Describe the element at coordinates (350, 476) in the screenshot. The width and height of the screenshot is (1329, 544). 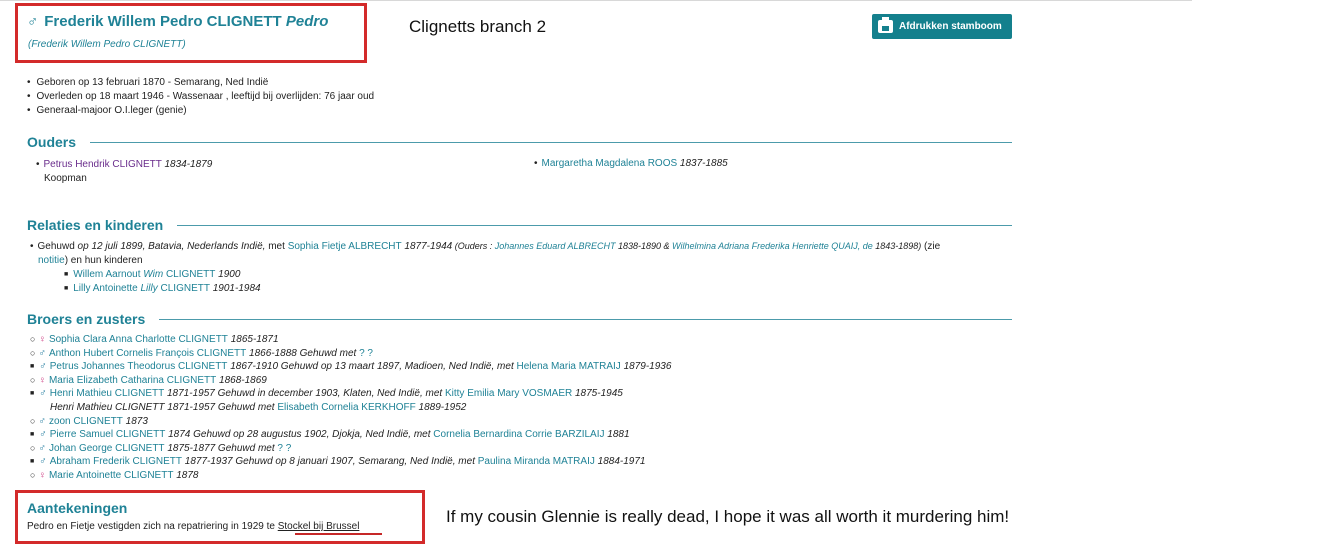
I see `list-item: ♀Marie Antoinette CLIGNETT 1878` at that location.